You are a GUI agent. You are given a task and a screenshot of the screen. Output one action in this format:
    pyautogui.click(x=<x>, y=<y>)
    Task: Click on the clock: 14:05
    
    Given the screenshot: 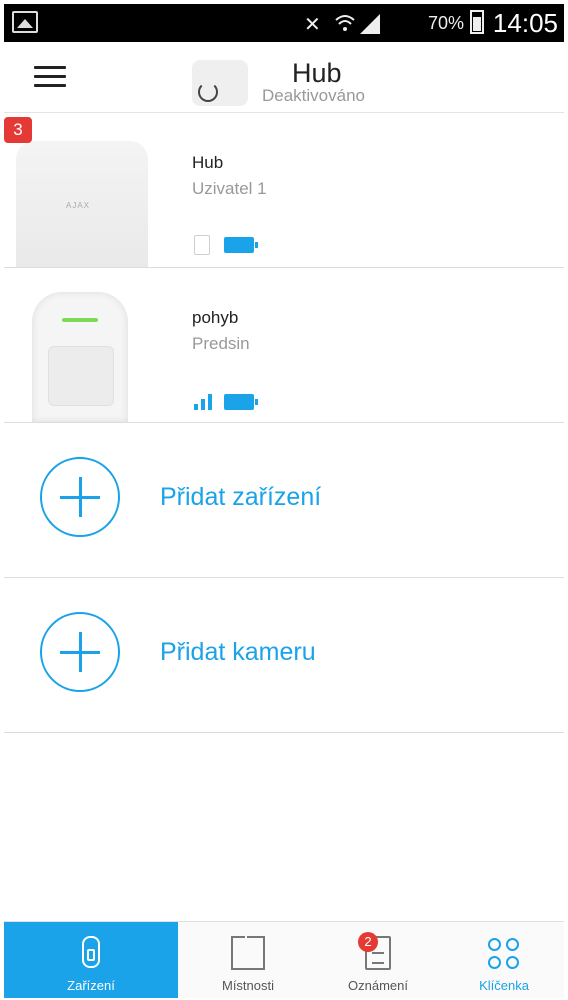 What is the action you would take?
    pyautogui.click(x=525, y=23)
    